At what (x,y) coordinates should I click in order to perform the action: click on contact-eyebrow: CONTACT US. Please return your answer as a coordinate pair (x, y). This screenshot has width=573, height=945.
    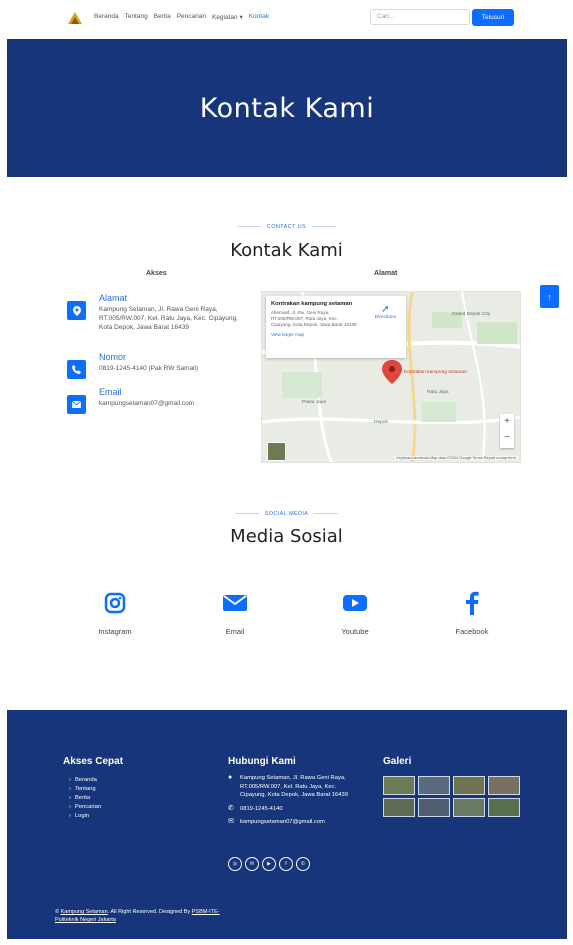
    Looking at the image, I should click on (286, 227).